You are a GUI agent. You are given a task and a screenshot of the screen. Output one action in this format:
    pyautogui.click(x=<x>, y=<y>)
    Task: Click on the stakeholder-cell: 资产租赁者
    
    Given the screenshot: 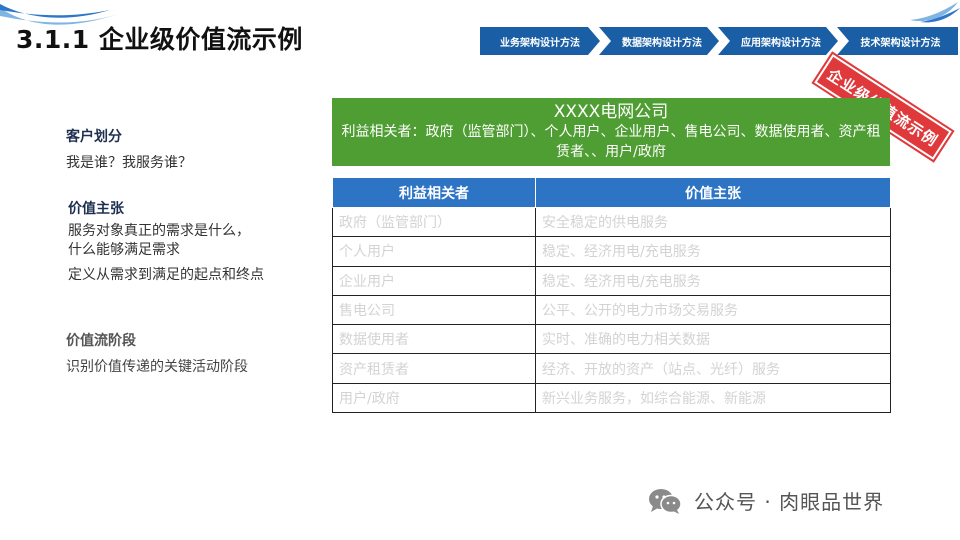 What is the action you would take?
    pyautogui.click(x=434, y=368)
    